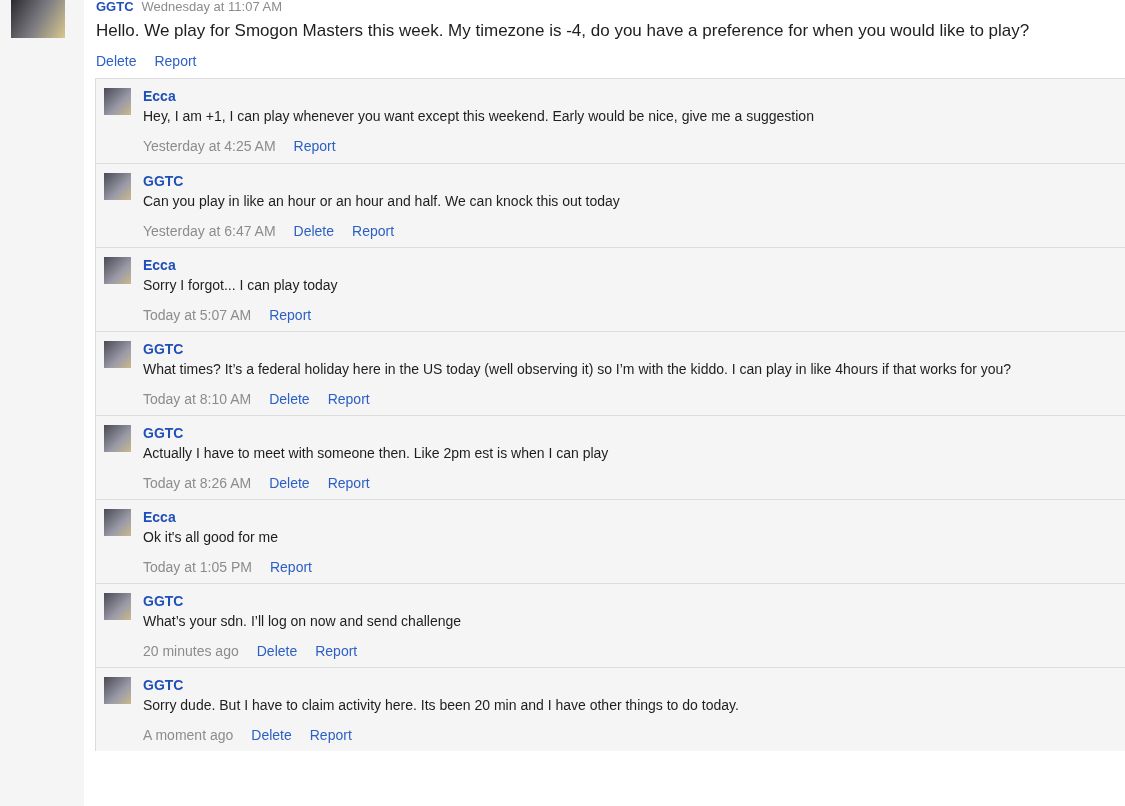 The width and height of the screenshot is (1125, 806). Describe the element at coordinates (211, 7) in the screenshot. I see `timestamp: Wednesday at 11:07 AM` at that location.